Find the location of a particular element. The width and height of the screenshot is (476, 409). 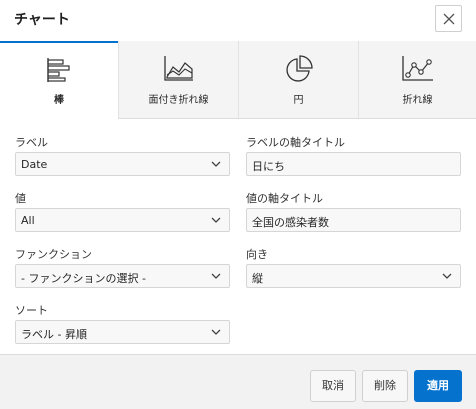

tab-bar: 棒 is located at coordinates (59, 80).